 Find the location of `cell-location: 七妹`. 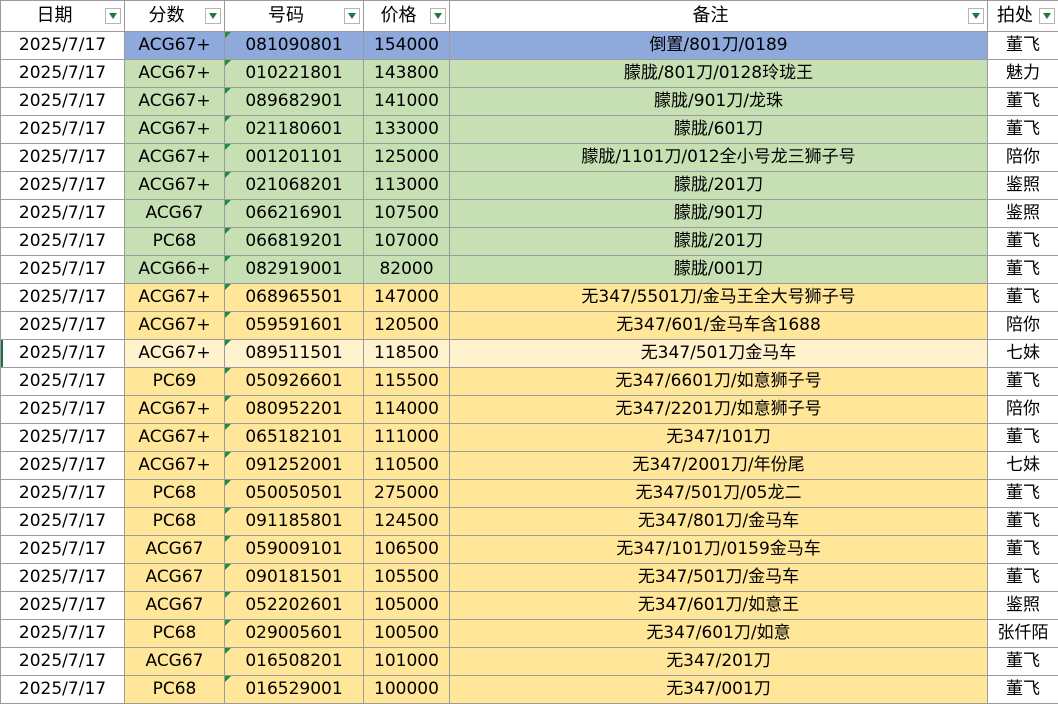

cell-location: 七妹 is located at coordinates (1022, 465).